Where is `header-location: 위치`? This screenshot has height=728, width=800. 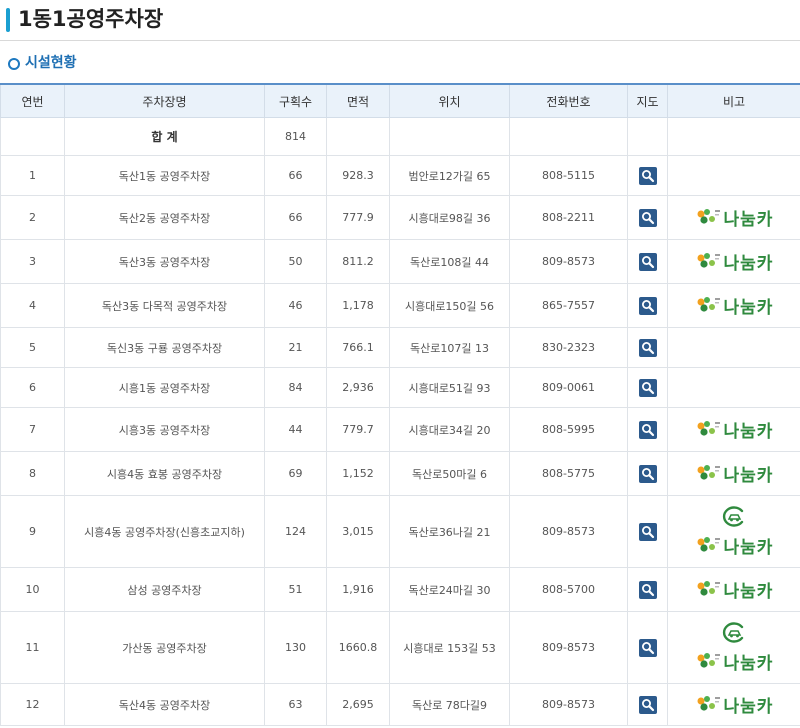 header-location: 위치 is located at coordinates (449, 100).